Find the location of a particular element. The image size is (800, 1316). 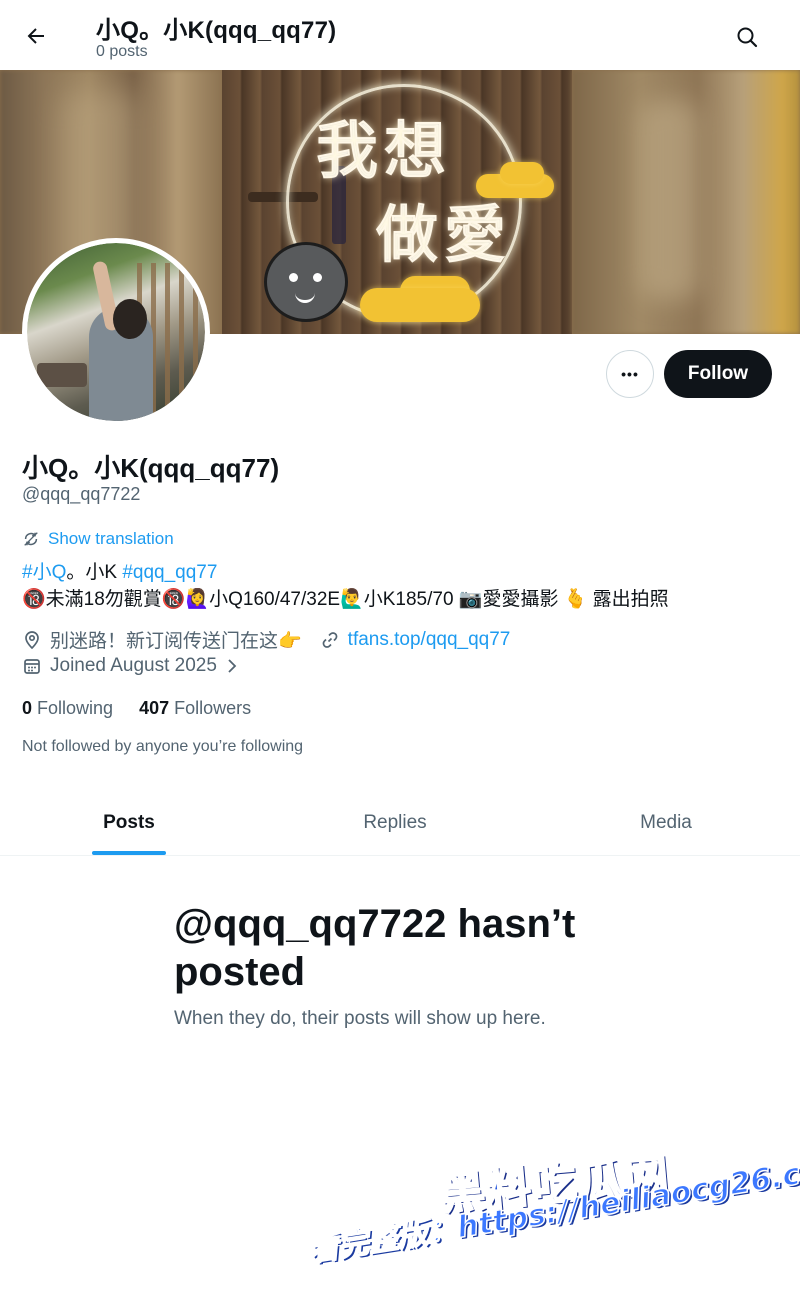

hashtag-link: #qqq_qq77 is located at coordinates (169, 572).